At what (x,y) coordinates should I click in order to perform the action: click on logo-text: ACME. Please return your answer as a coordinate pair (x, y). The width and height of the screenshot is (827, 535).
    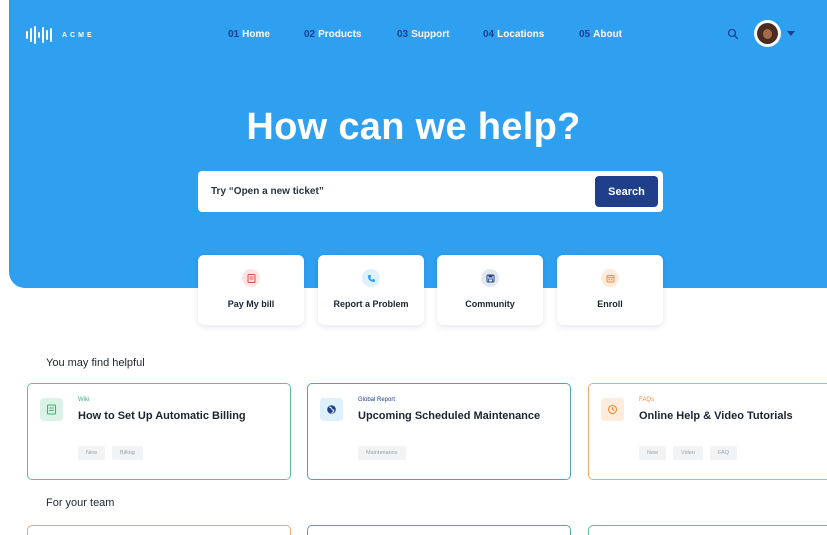
    Looking at the image, I should click on (78, 35).